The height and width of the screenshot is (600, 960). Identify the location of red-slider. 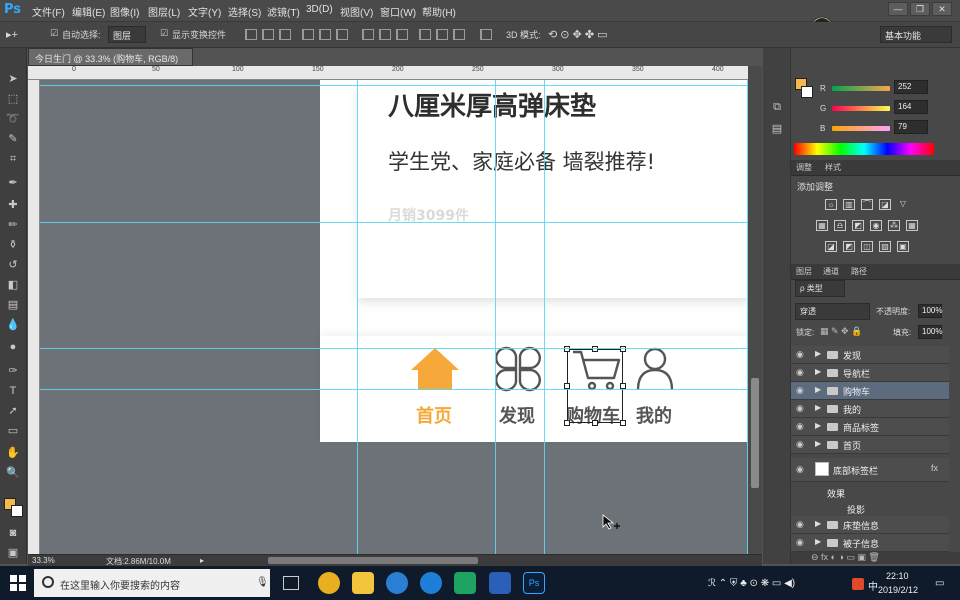
(861, 88).